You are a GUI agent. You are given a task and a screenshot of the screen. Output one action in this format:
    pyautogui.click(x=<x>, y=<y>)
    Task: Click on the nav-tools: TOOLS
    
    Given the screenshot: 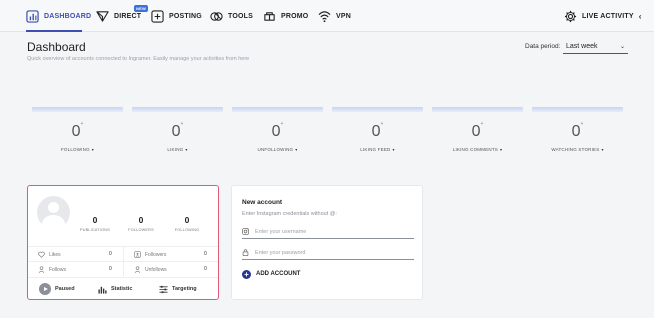 What is the action you would take?
    pyautogui.click(x=231, y=16)
    